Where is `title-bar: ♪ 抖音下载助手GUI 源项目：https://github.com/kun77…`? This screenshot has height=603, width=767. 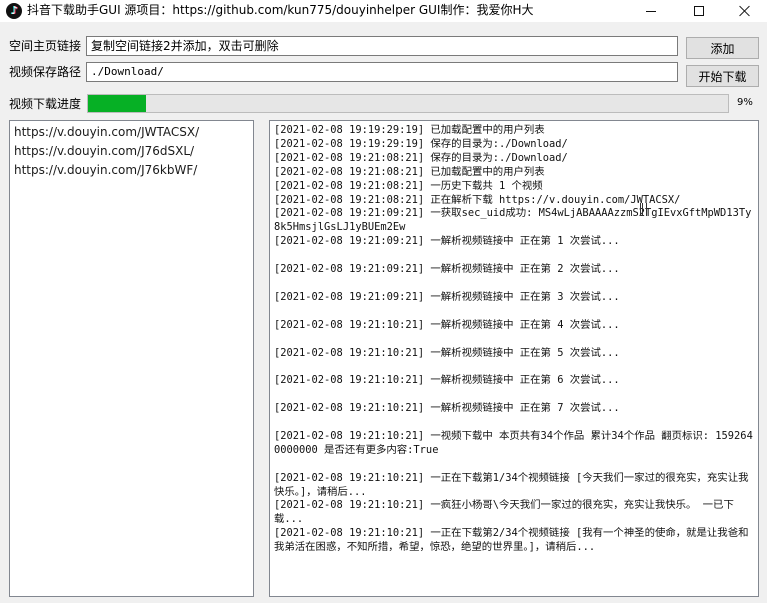 title-bar: ♪ 抖音下载助手GUI 源项目：https://github.com/kun77… is located at coordinates (383, 11).